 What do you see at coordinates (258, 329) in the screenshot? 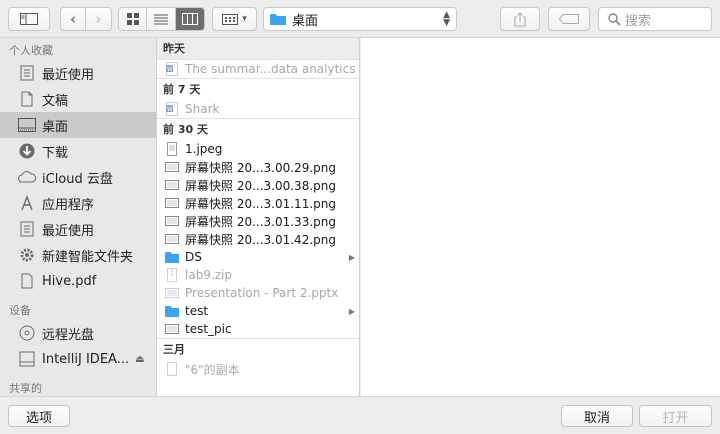
I see `file-row: test_pic` at bounding box center [258, 329].